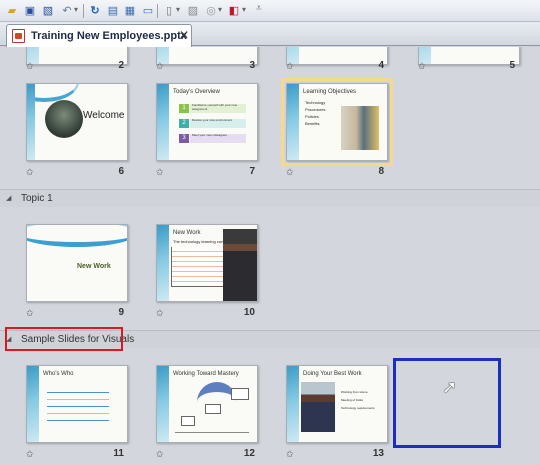  I want to click on slide-title: Doing Your Best Work, so click(332, 374).